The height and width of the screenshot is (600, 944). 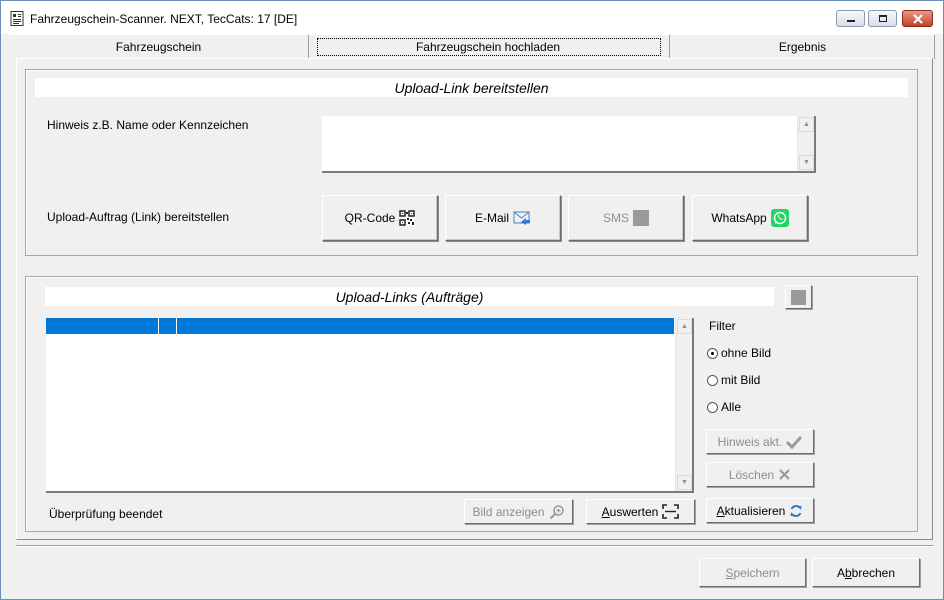 I want to click on qr-code-button: QR-Code, so click(x=380, y=218).